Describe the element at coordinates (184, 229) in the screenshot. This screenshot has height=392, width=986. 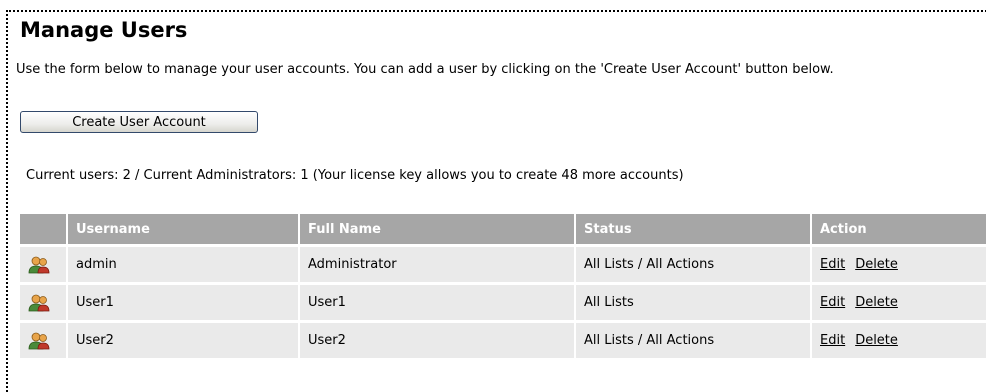
I see `username-column-header: Username` at that location.